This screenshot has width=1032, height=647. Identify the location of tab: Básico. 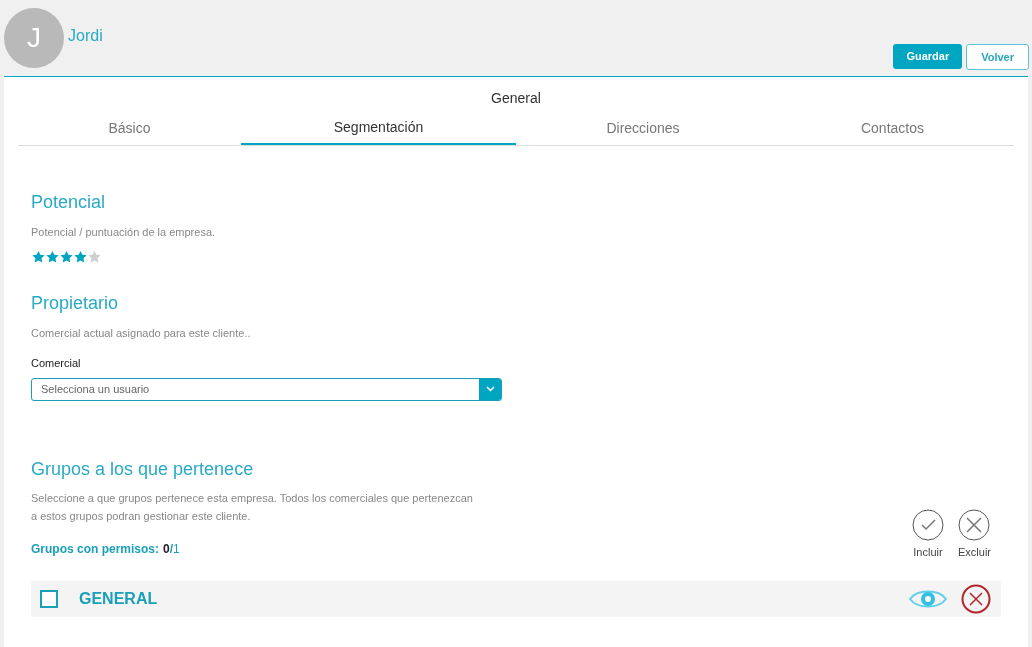
(129, 128).